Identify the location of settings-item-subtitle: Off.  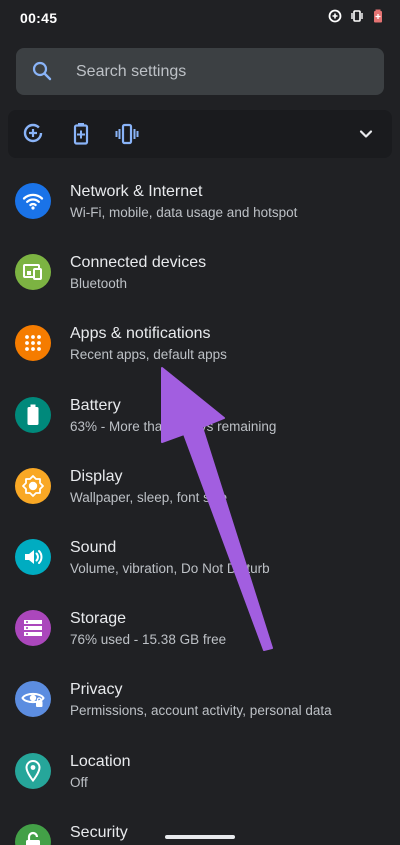
(79, 782).